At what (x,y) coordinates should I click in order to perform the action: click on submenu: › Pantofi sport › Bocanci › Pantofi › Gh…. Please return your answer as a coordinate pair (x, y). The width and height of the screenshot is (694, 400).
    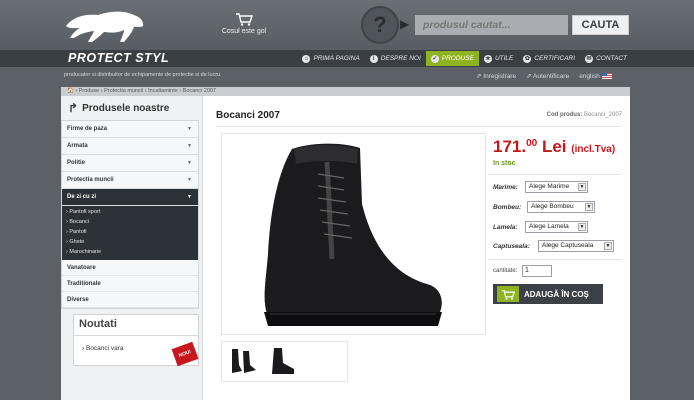
    Looking at the image, I should click on (130, 233).